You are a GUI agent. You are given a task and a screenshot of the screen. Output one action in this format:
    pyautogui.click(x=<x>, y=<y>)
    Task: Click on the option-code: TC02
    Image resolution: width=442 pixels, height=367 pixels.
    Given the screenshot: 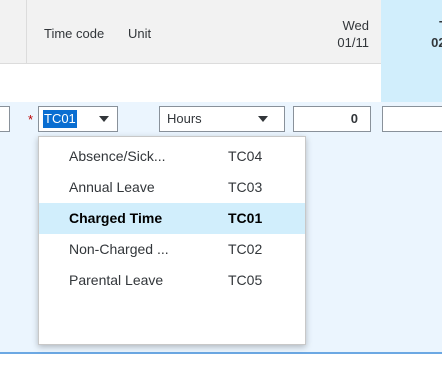 What is the action you would take?
    pyautogui.click(x=245, y=249)
    